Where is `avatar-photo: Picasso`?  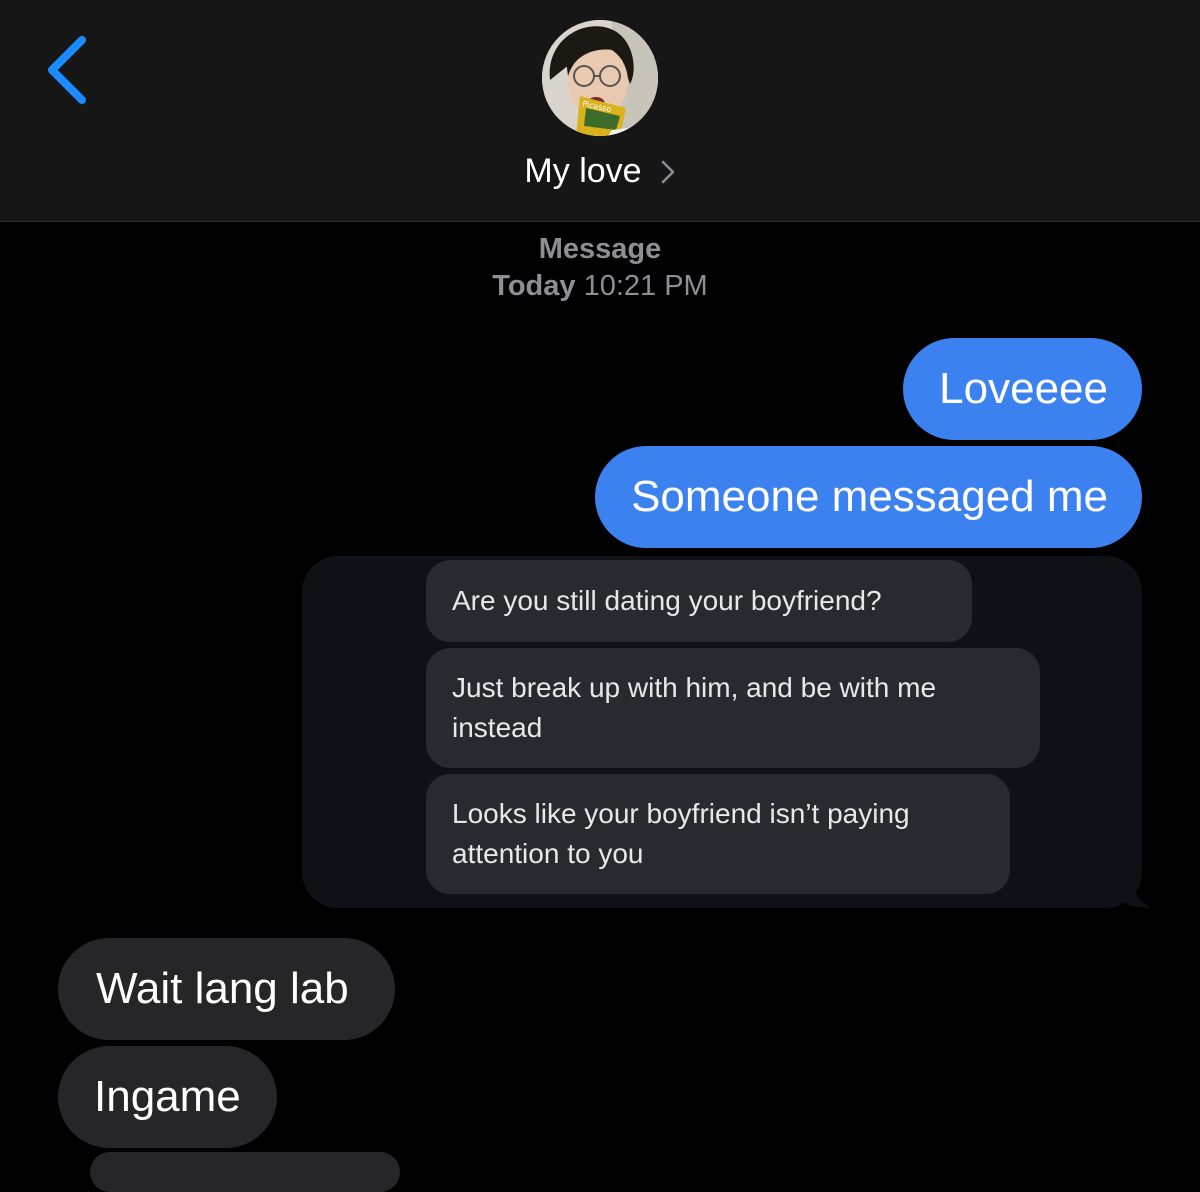
avatar-photo: Picasso is located at coordinates (600, 78).